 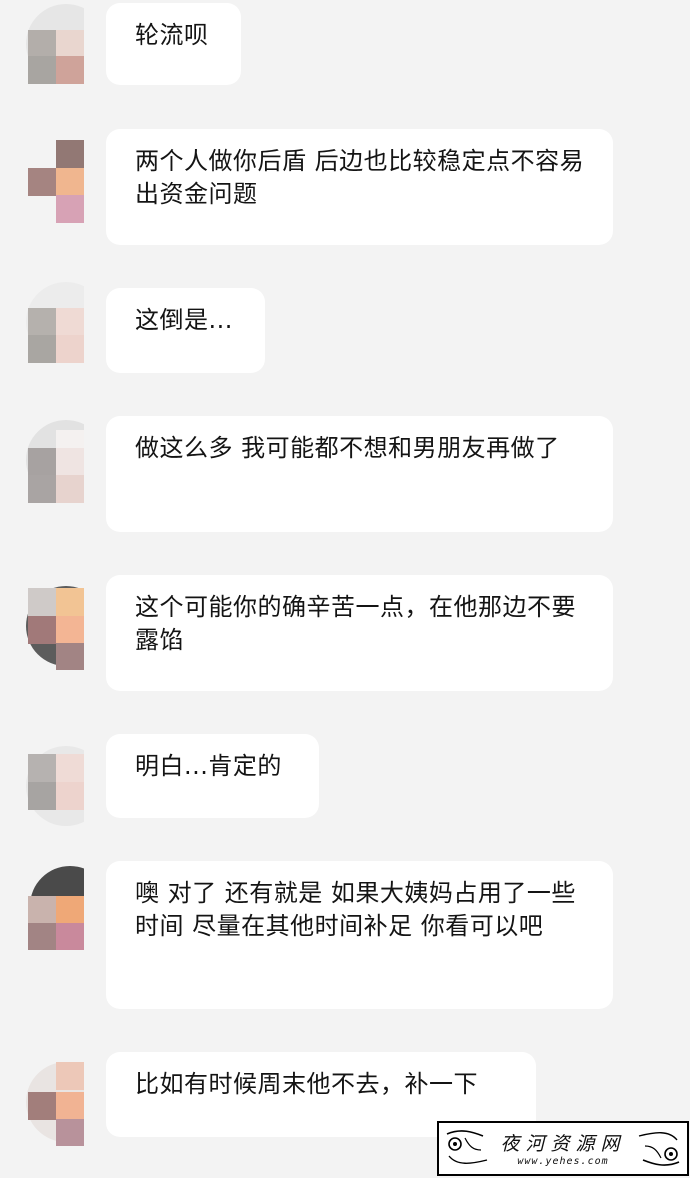 I want to click on message-text: 这个可能你的确辛苦一点，在他那边不要露馅, so click(x=355, y=623).